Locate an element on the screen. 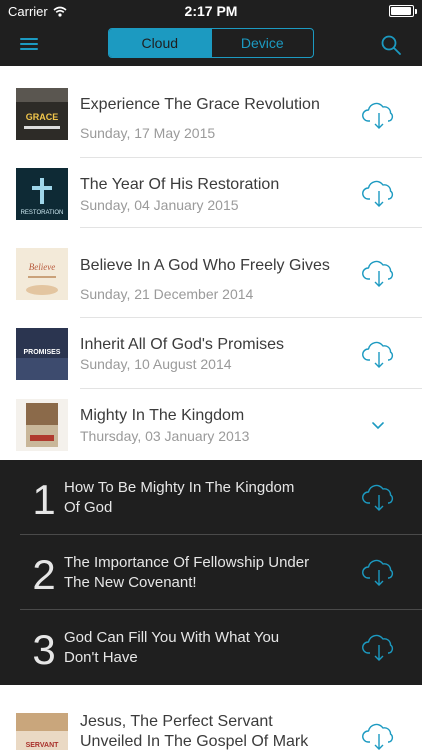 Image resolution: width=422 pixels, height=750 pixels. sermon-thumbnail: GRACE is located at coordinates (42, 114).